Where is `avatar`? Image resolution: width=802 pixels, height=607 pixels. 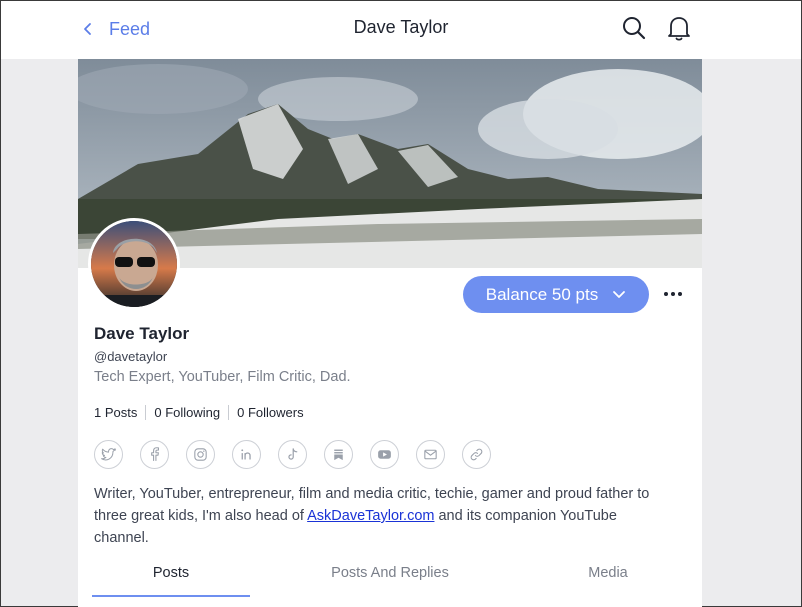
avatar is located at coordinates (134, 264).